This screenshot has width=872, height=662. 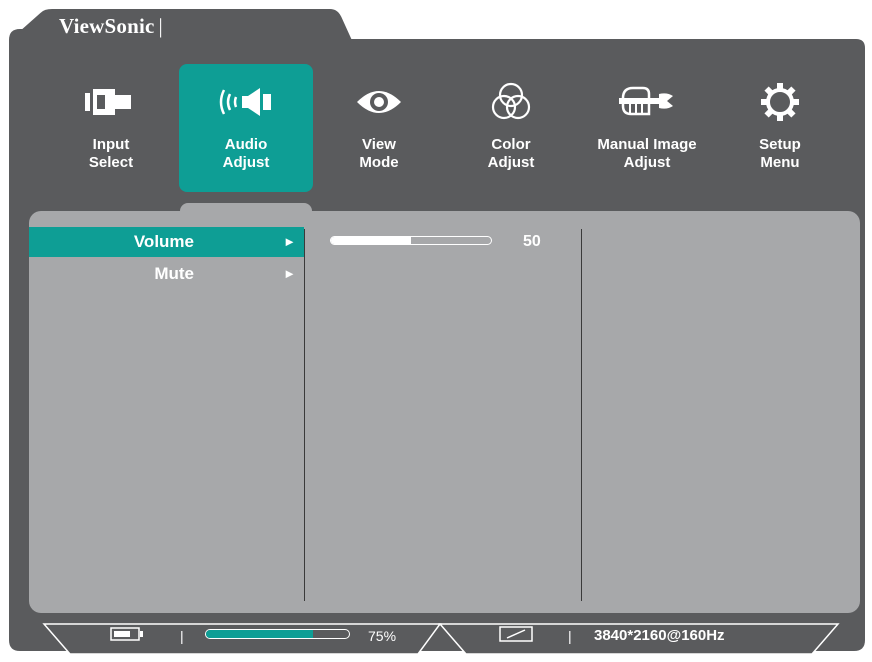 I want to click on status-bar: | 75% | 3840*2160@160Hz, so click(x=436, y=641).